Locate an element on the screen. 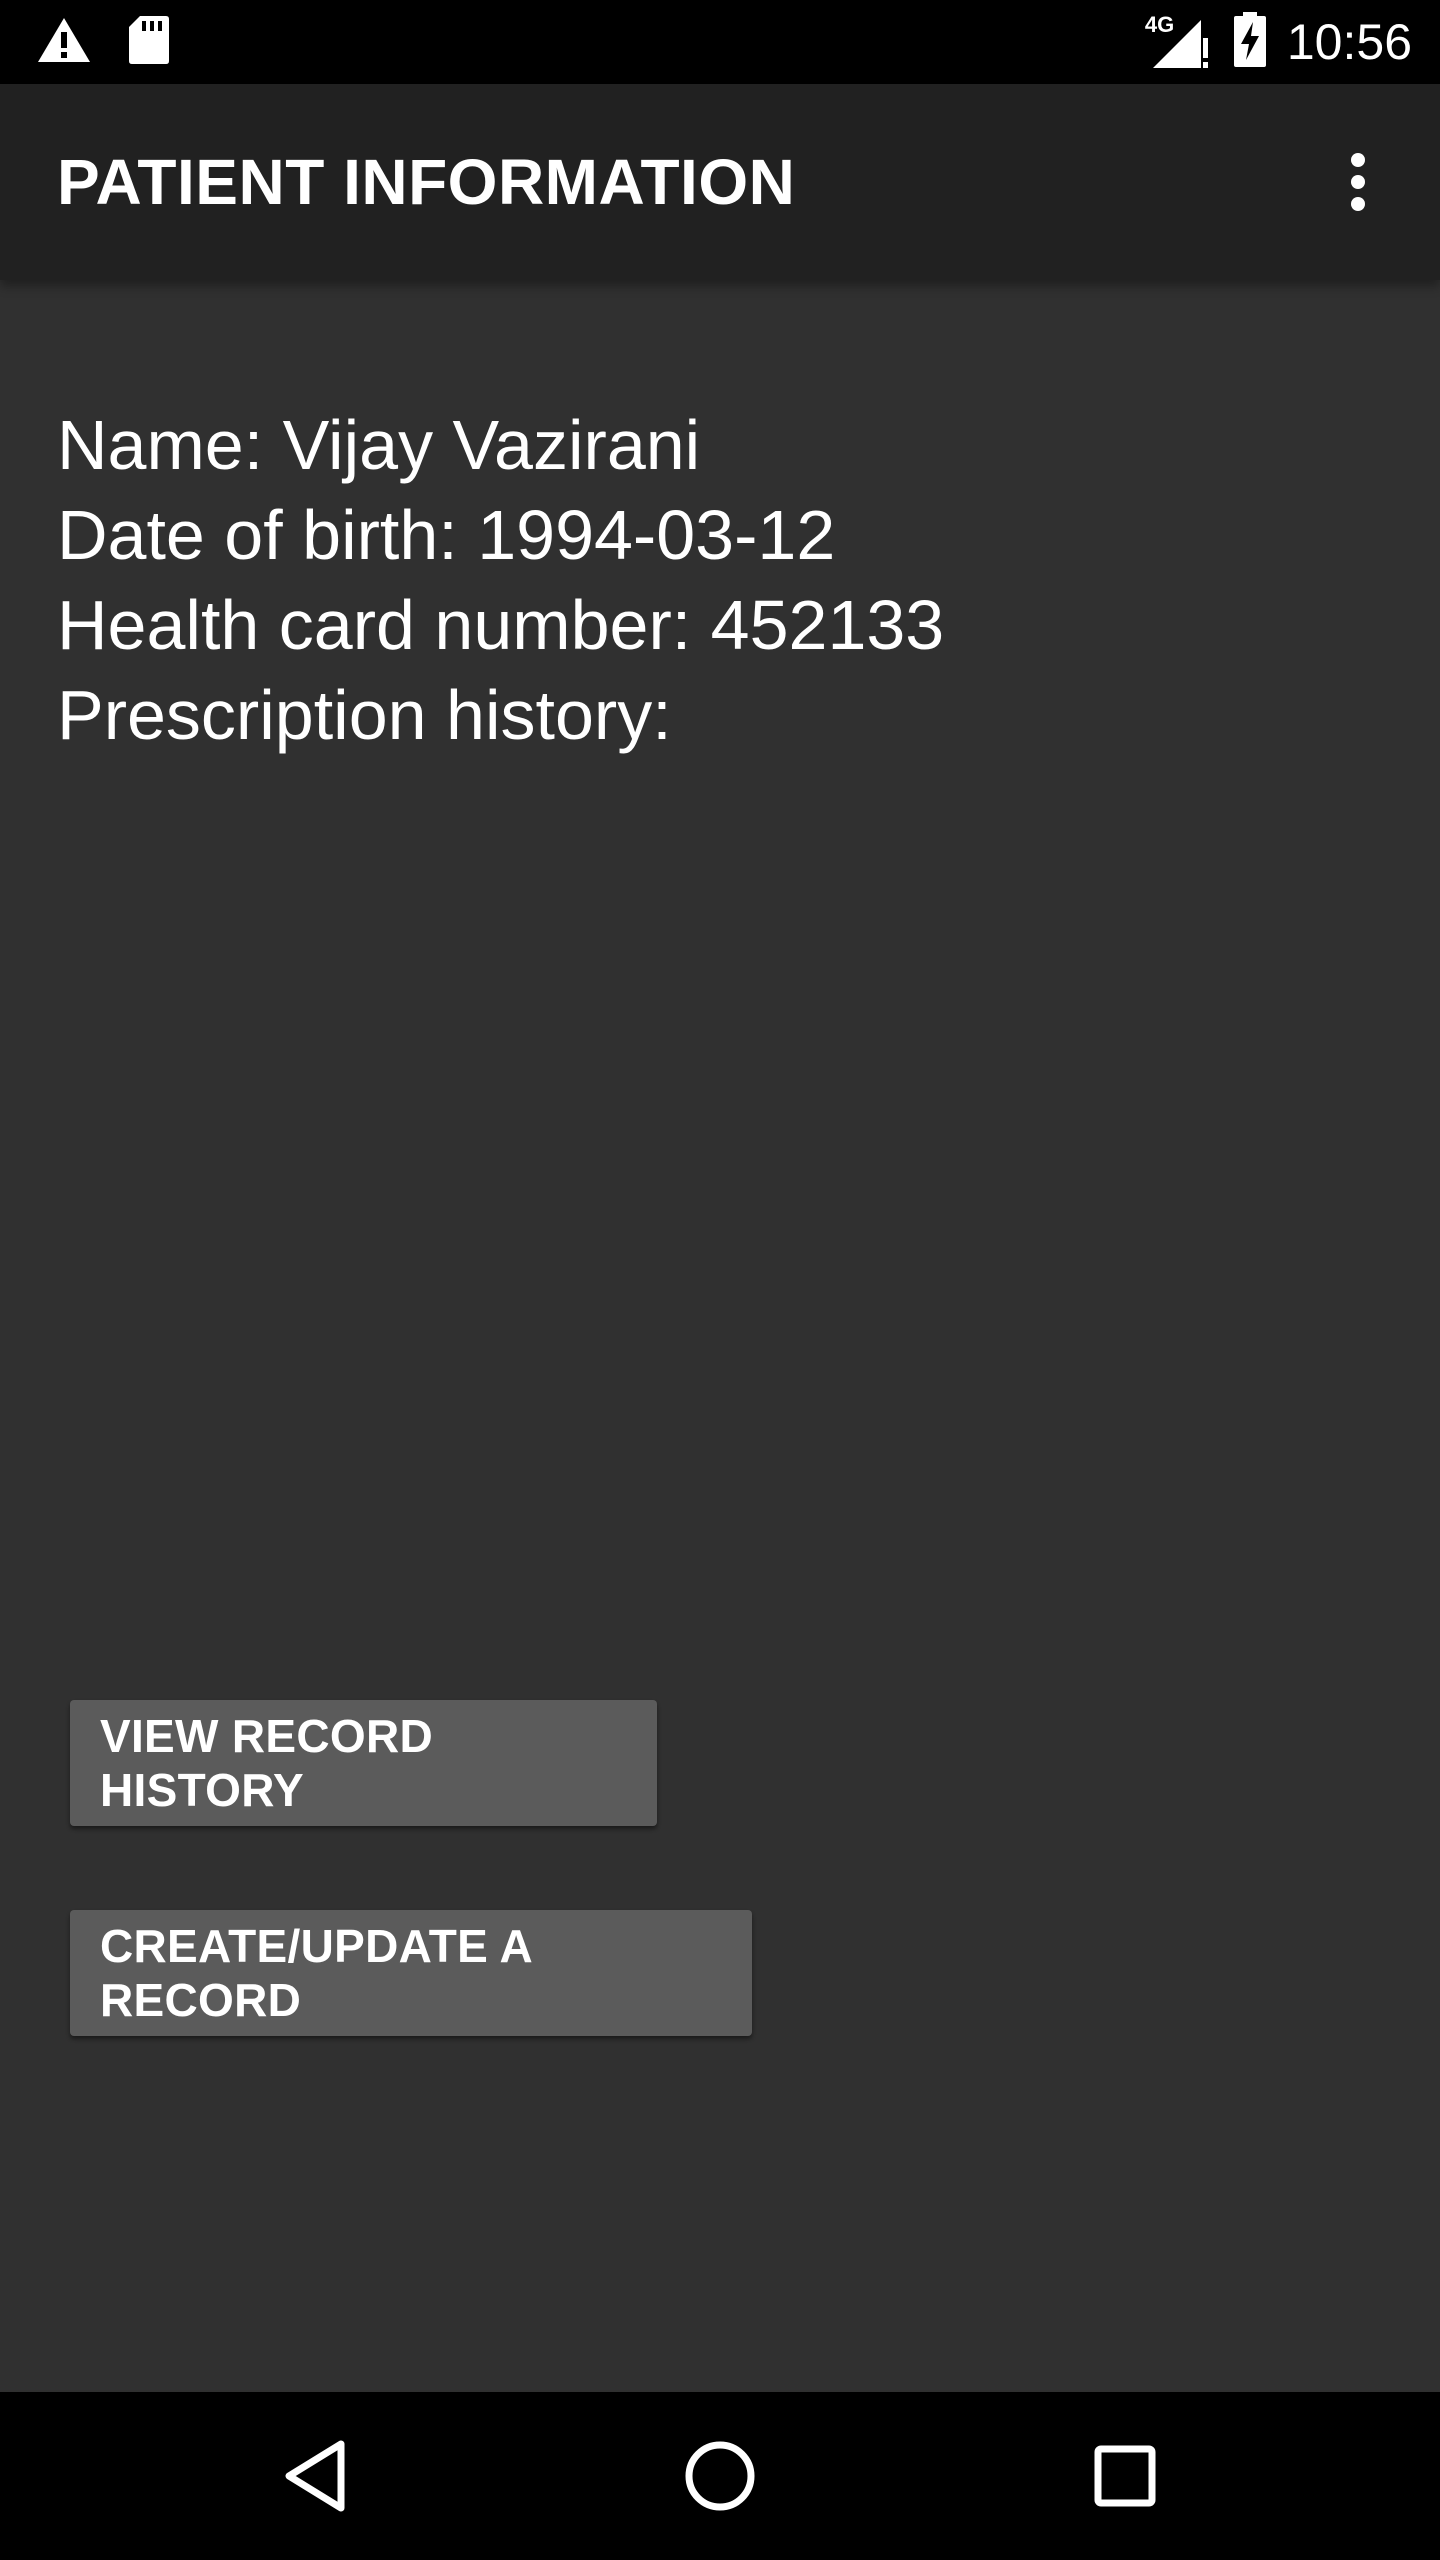  battery-charging-icon is located at coordinates (1250, 42).